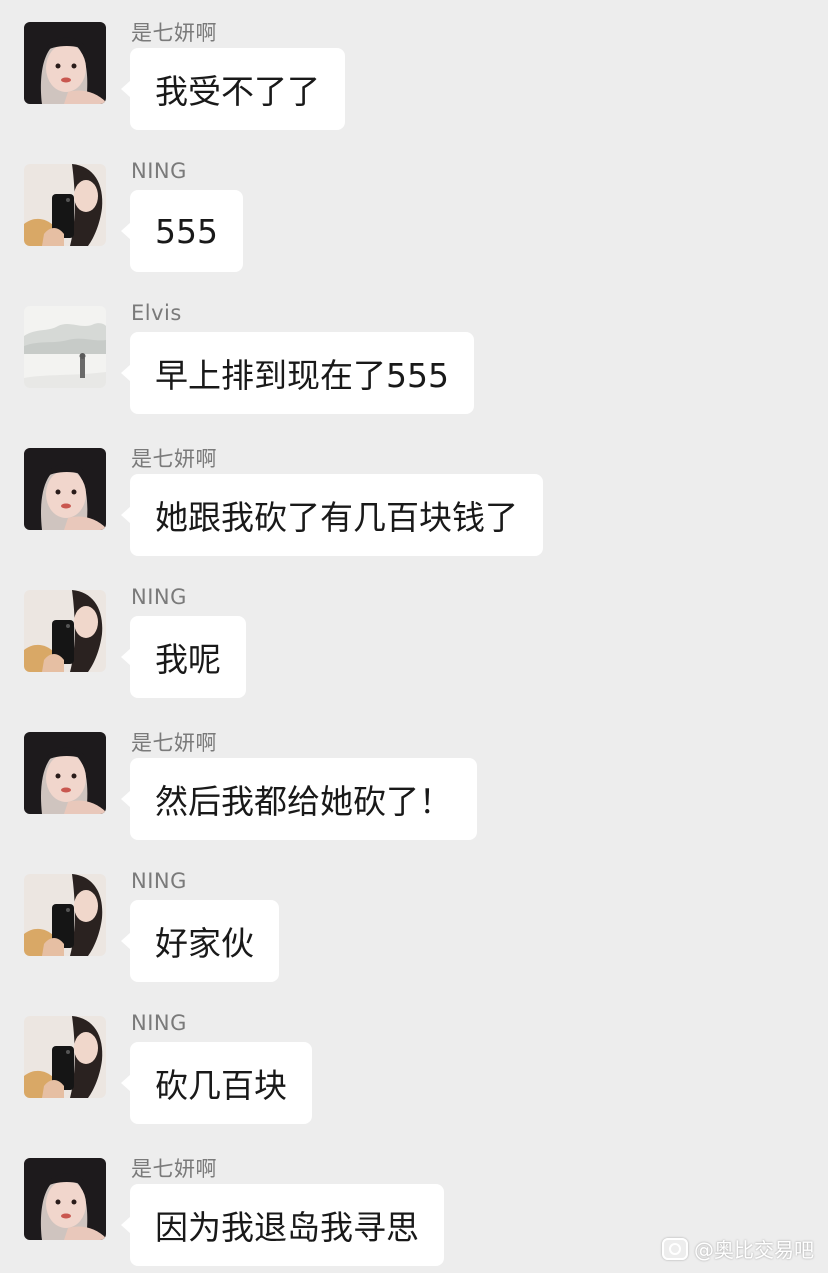  What do you see at coordinates (414, 207) in the screenshot?
I see `message-row: NING 555` at bounding box center [414, 207].